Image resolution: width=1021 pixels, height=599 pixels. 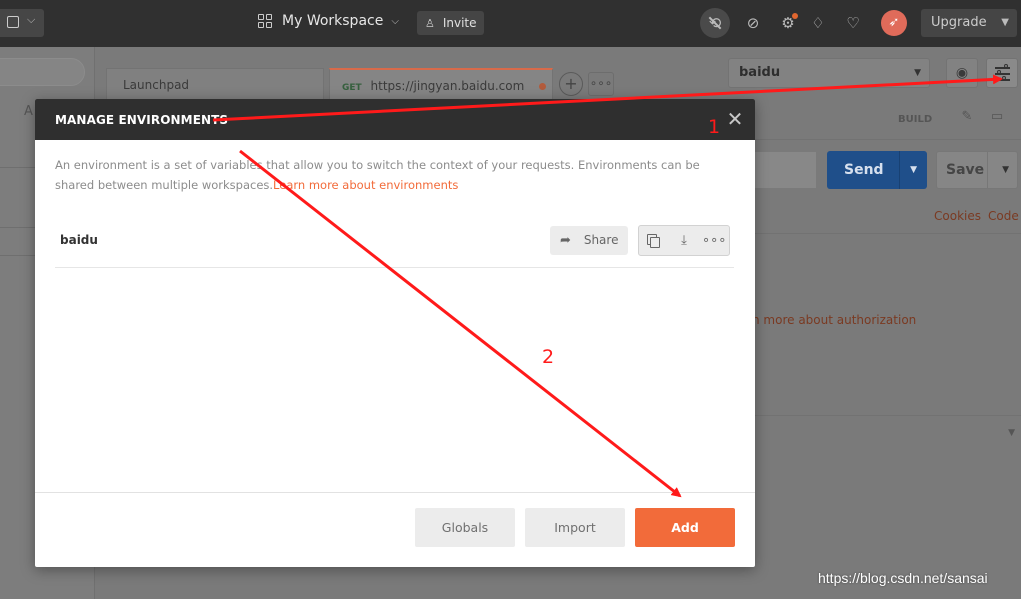 I want to click on satellite-icon: ⊘, so click(x=753, y=23).